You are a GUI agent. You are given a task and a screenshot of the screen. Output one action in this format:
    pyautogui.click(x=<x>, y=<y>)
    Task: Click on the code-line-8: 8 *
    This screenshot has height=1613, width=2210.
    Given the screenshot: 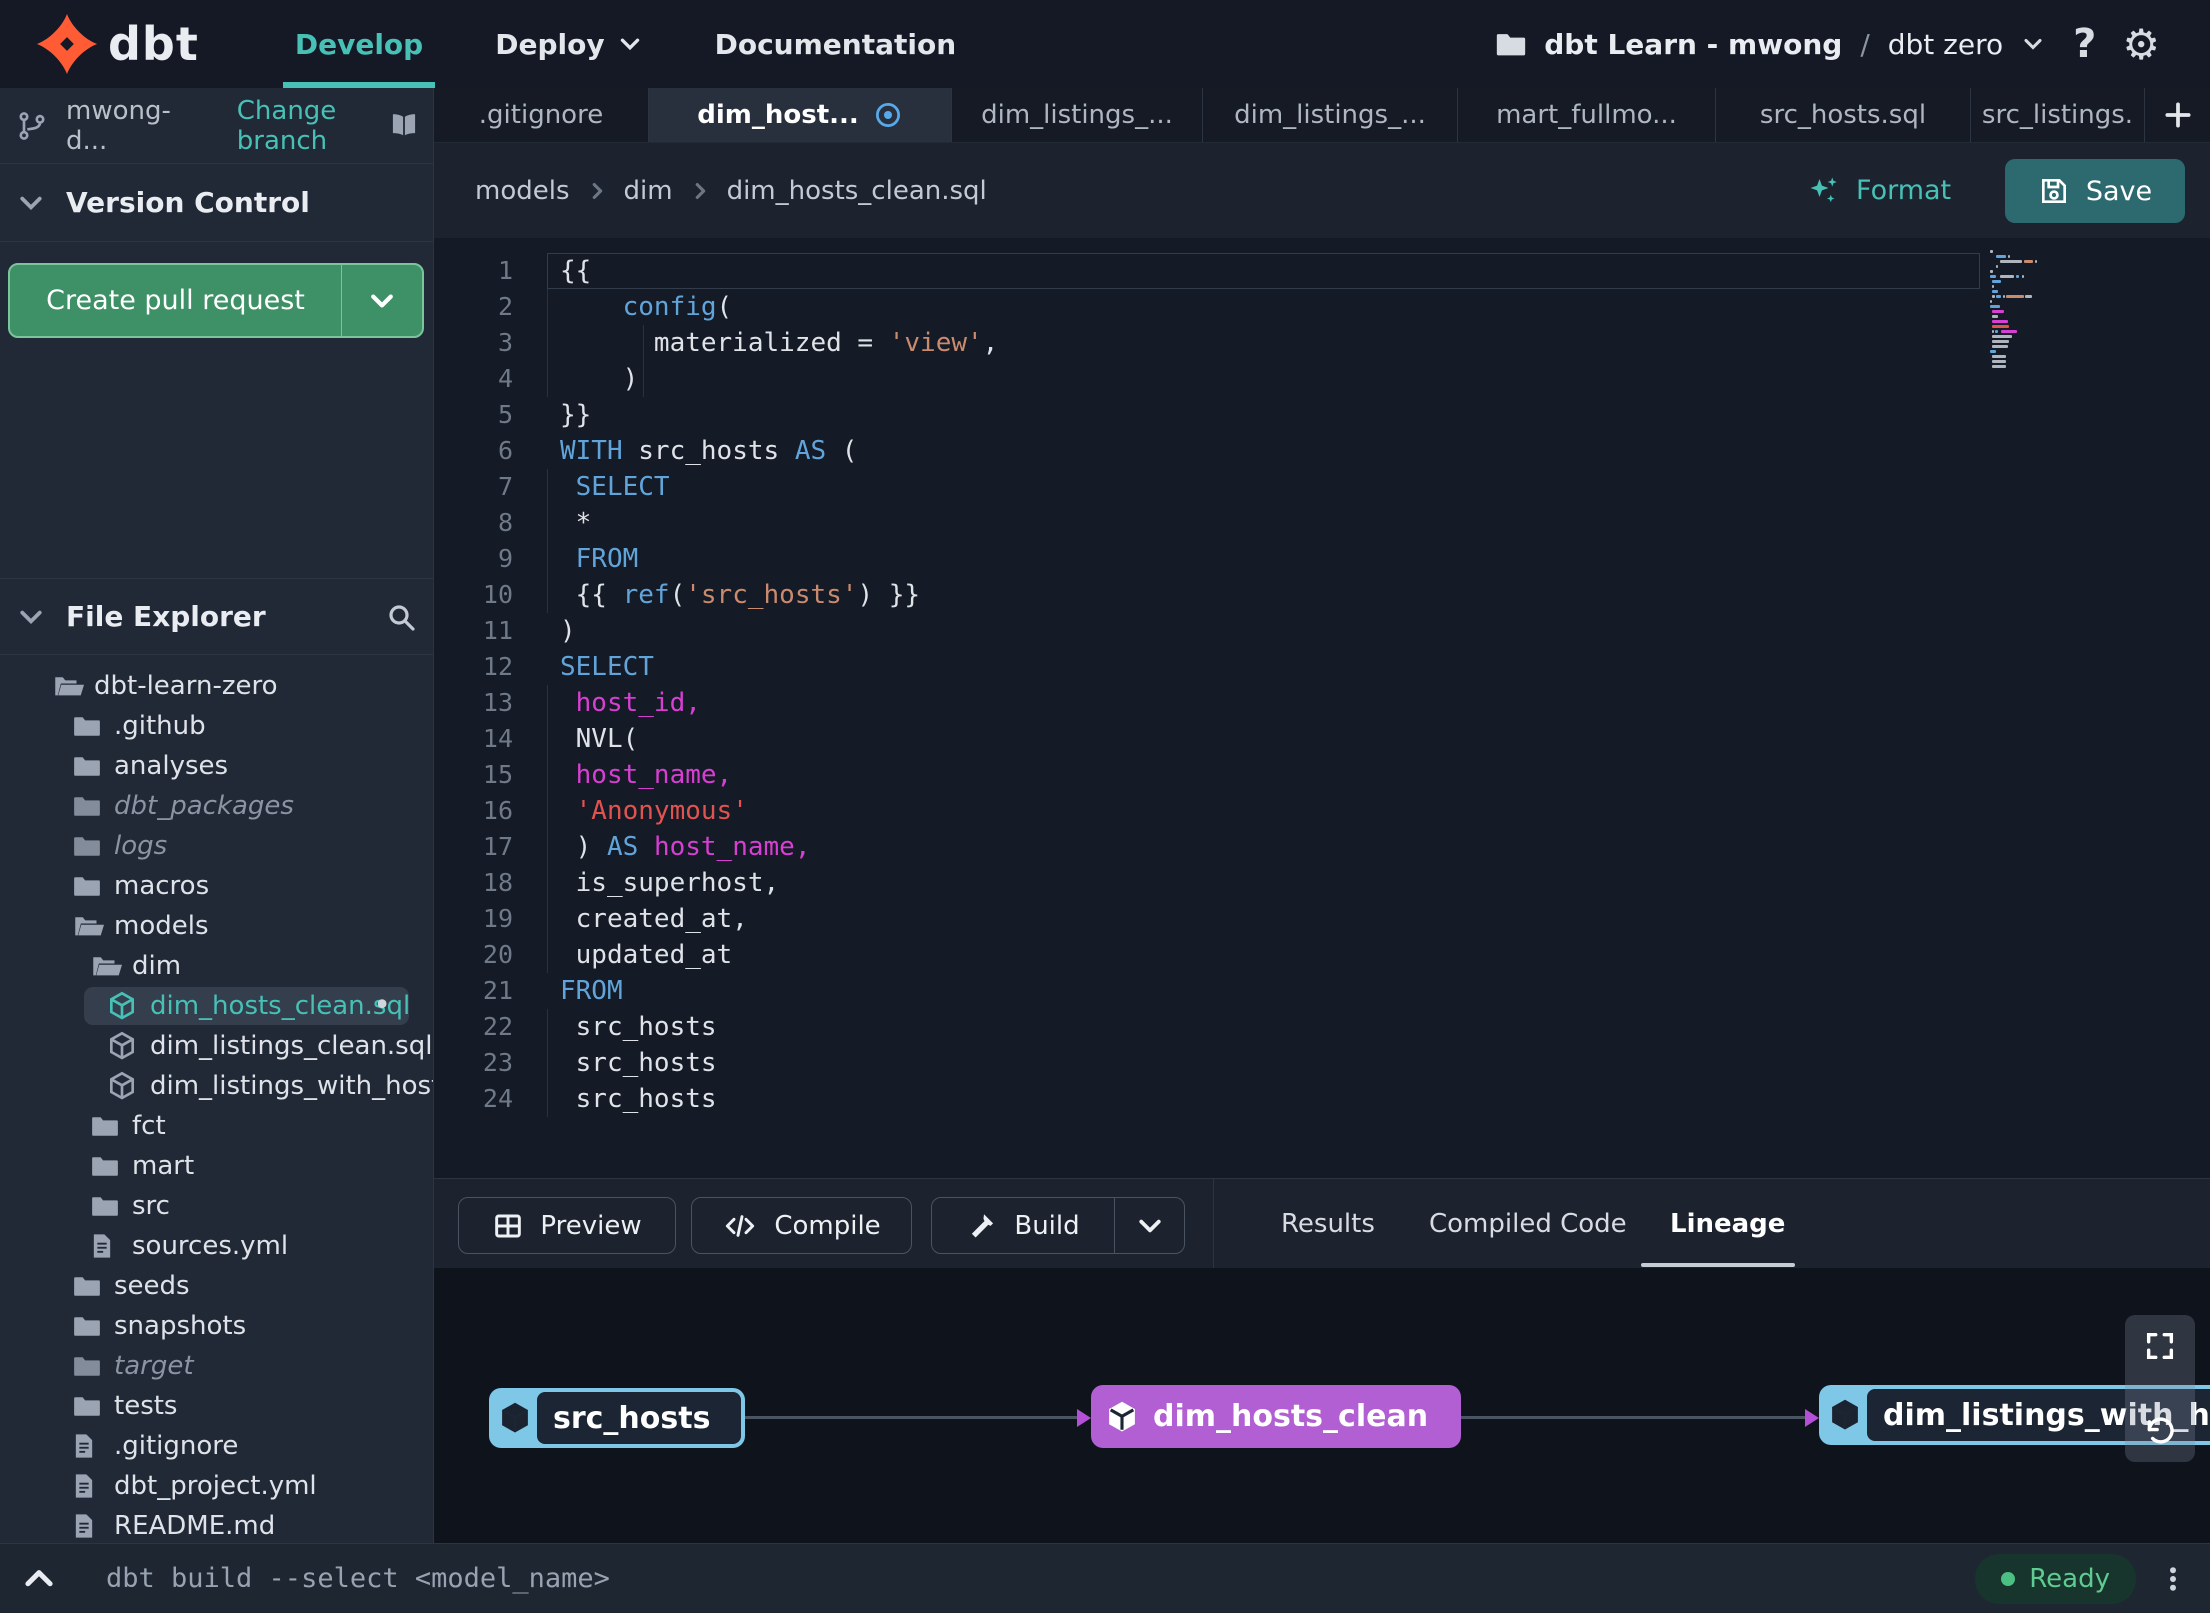 What is the action you would take?
    pyautogui.click(x=1322, y=523)
    